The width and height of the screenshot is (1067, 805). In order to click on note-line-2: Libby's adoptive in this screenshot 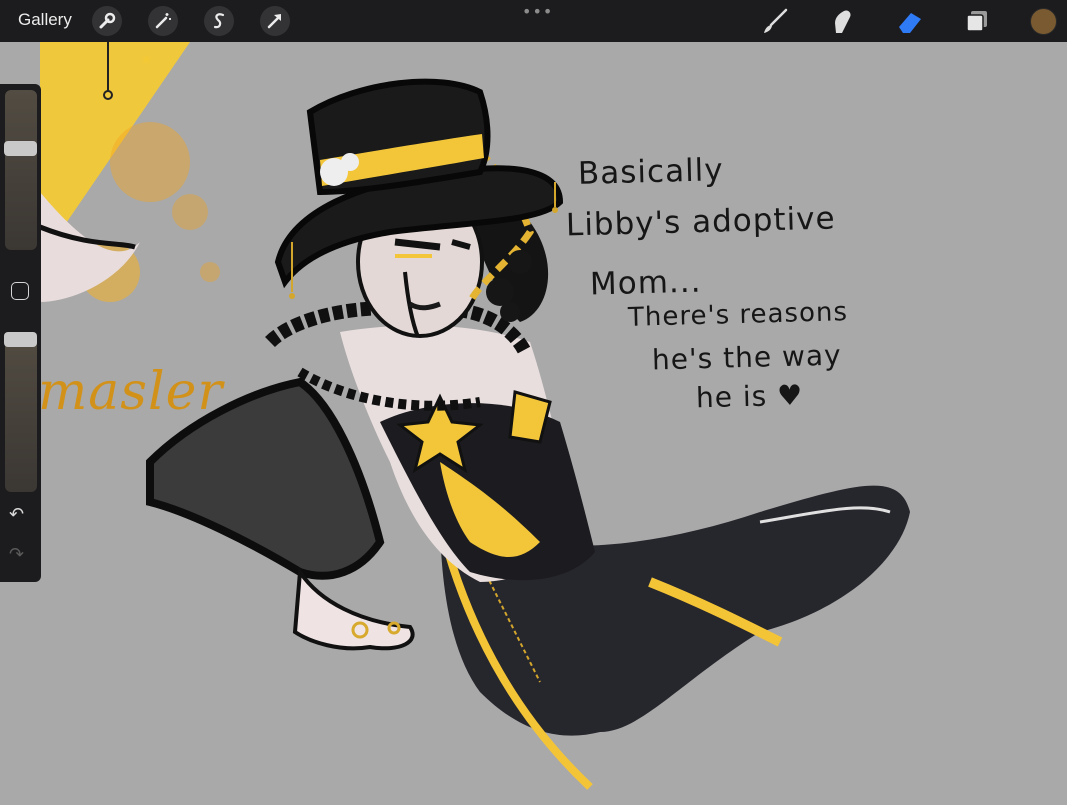, I will do `click(701, 222)`.